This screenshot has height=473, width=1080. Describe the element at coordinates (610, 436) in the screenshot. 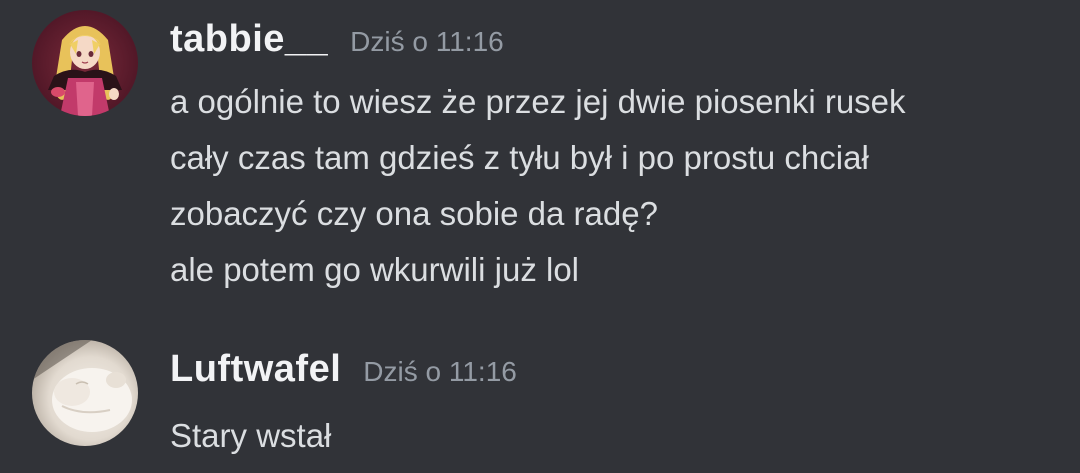

I see `message-content: Stary wstał` at that location.